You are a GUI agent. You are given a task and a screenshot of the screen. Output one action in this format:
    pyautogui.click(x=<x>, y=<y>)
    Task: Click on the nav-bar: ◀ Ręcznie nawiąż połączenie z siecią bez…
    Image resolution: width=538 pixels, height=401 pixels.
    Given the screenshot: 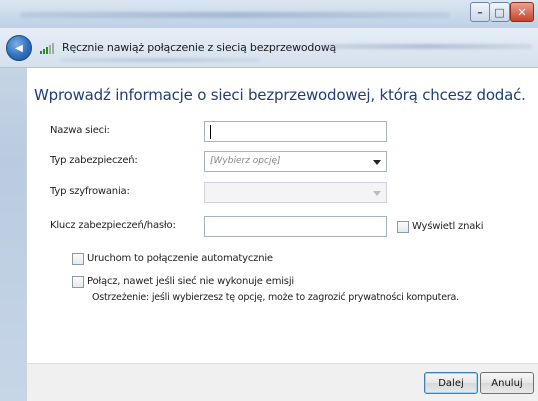 What is the action you would take?
    pyautogui.click(x=269, y=48)
    